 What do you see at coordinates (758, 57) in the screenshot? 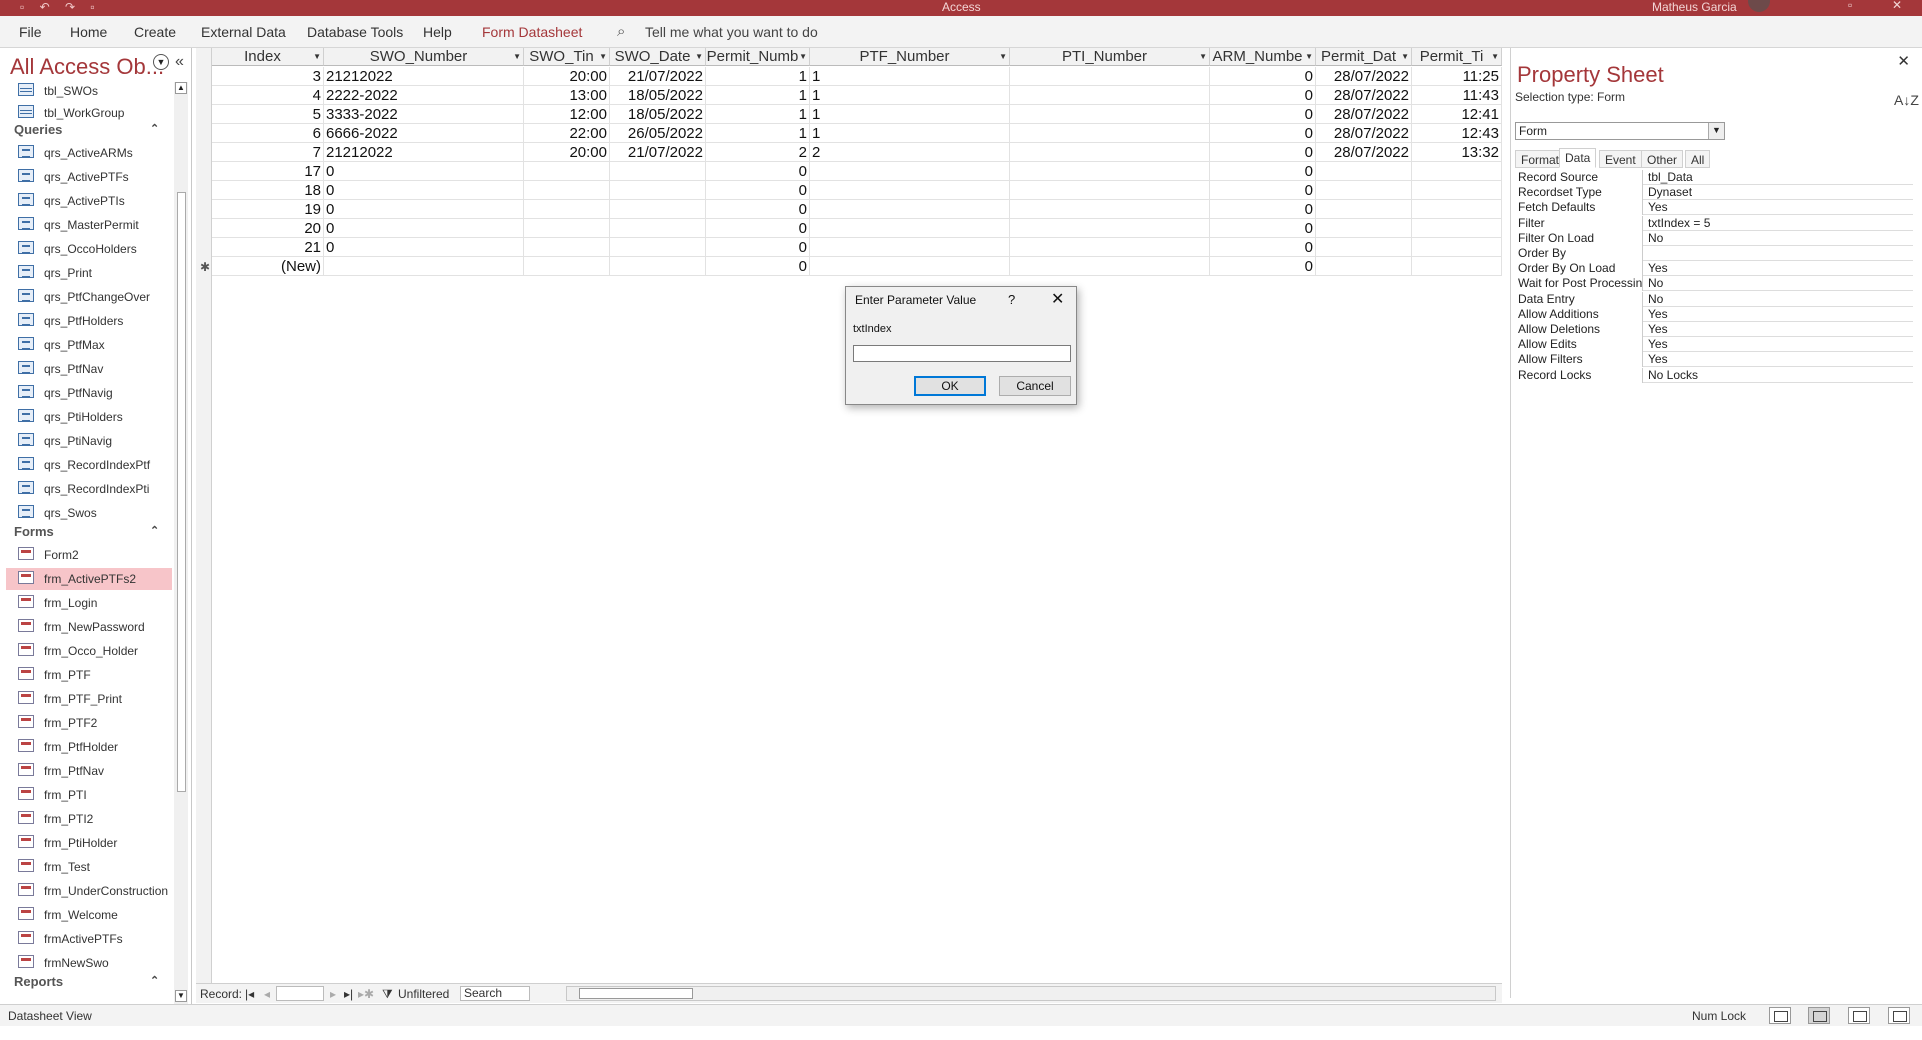
I see `column-header-permit-number: Permit_Numb ▼` at bounding box center [758, 57].